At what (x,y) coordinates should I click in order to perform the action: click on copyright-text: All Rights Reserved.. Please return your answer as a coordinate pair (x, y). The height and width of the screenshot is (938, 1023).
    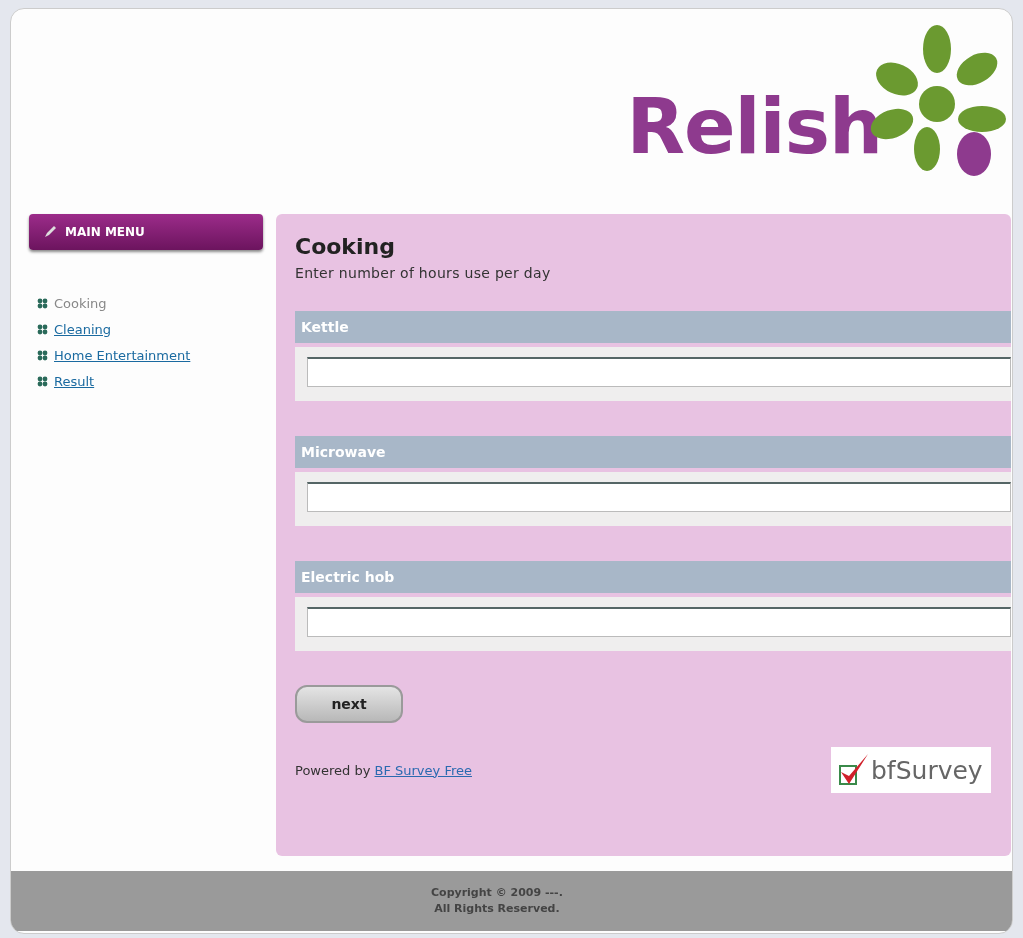
    Looking at the image, I should click on (497, 909).